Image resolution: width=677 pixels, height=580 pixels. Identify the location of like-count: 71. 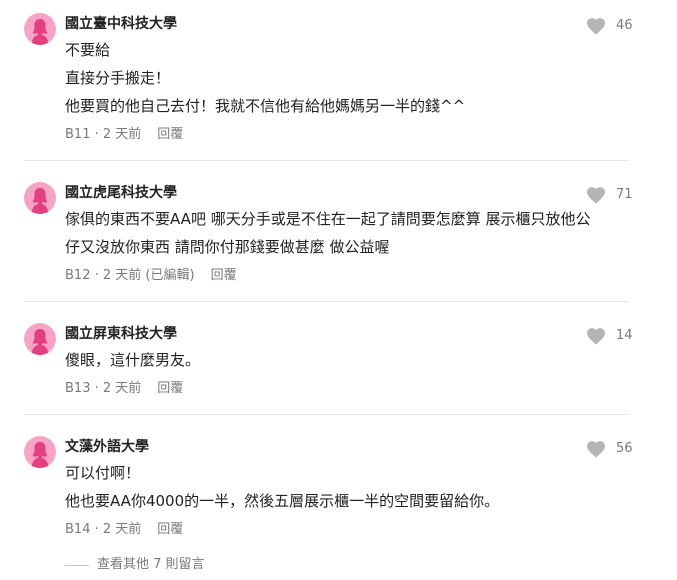
(624, 194).